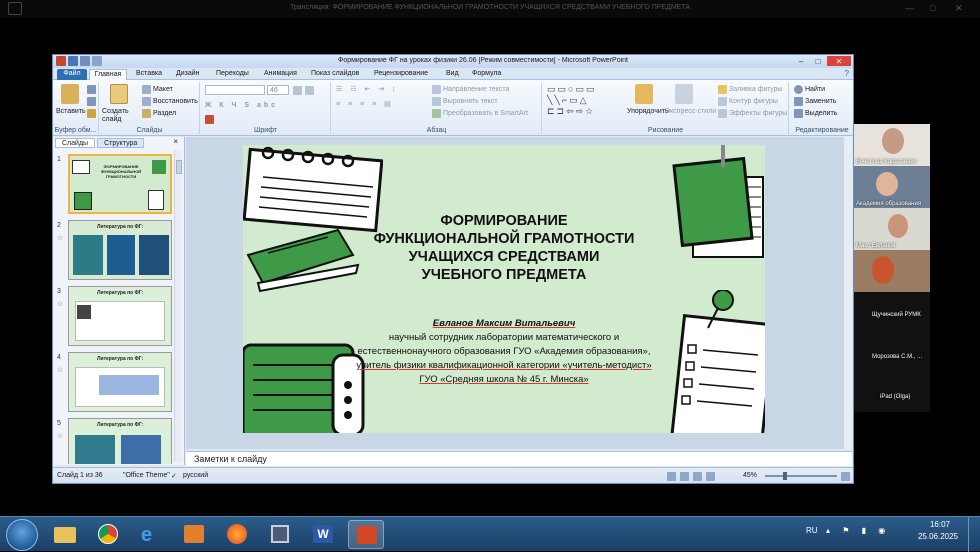 This screenshot has width=980, height=552. Describe the element at coordinates (335, 74) in the screenshot. I see `tab-slideshow: Показ слайдов` at that location.